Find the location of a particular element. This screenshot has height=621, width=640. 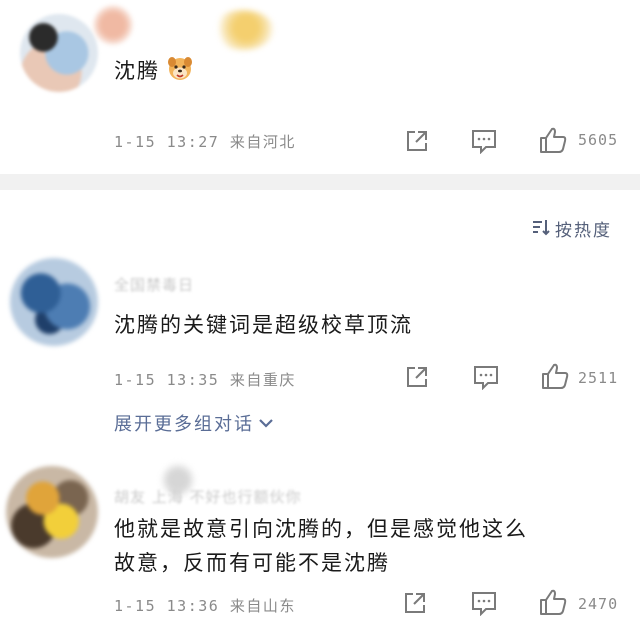

comment-meta: 1-15 13:36 来自山东 is located at coordinates (205, 606).